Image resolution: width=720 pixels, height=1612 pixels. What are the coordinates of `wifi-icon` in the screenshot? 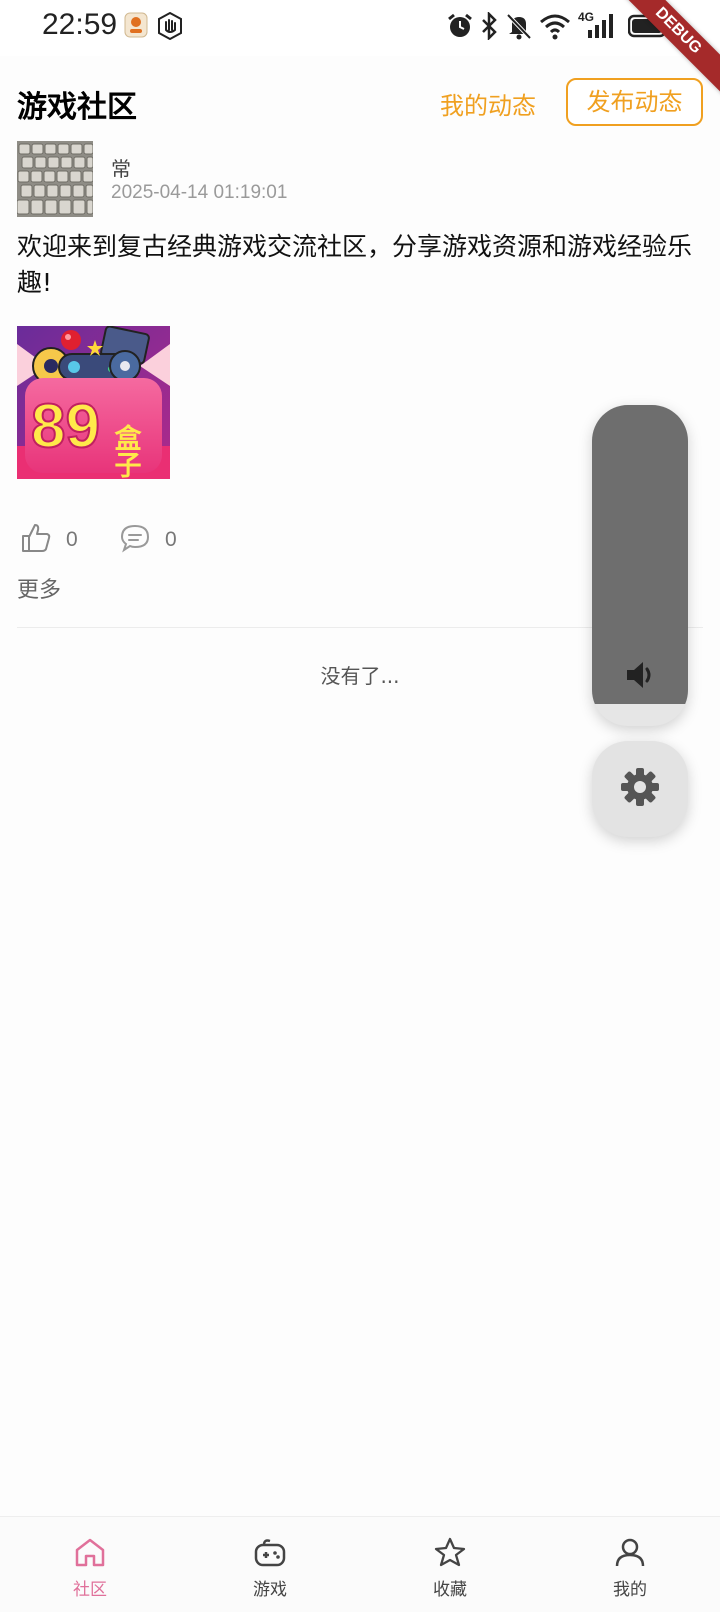 It's located at (555, 28).